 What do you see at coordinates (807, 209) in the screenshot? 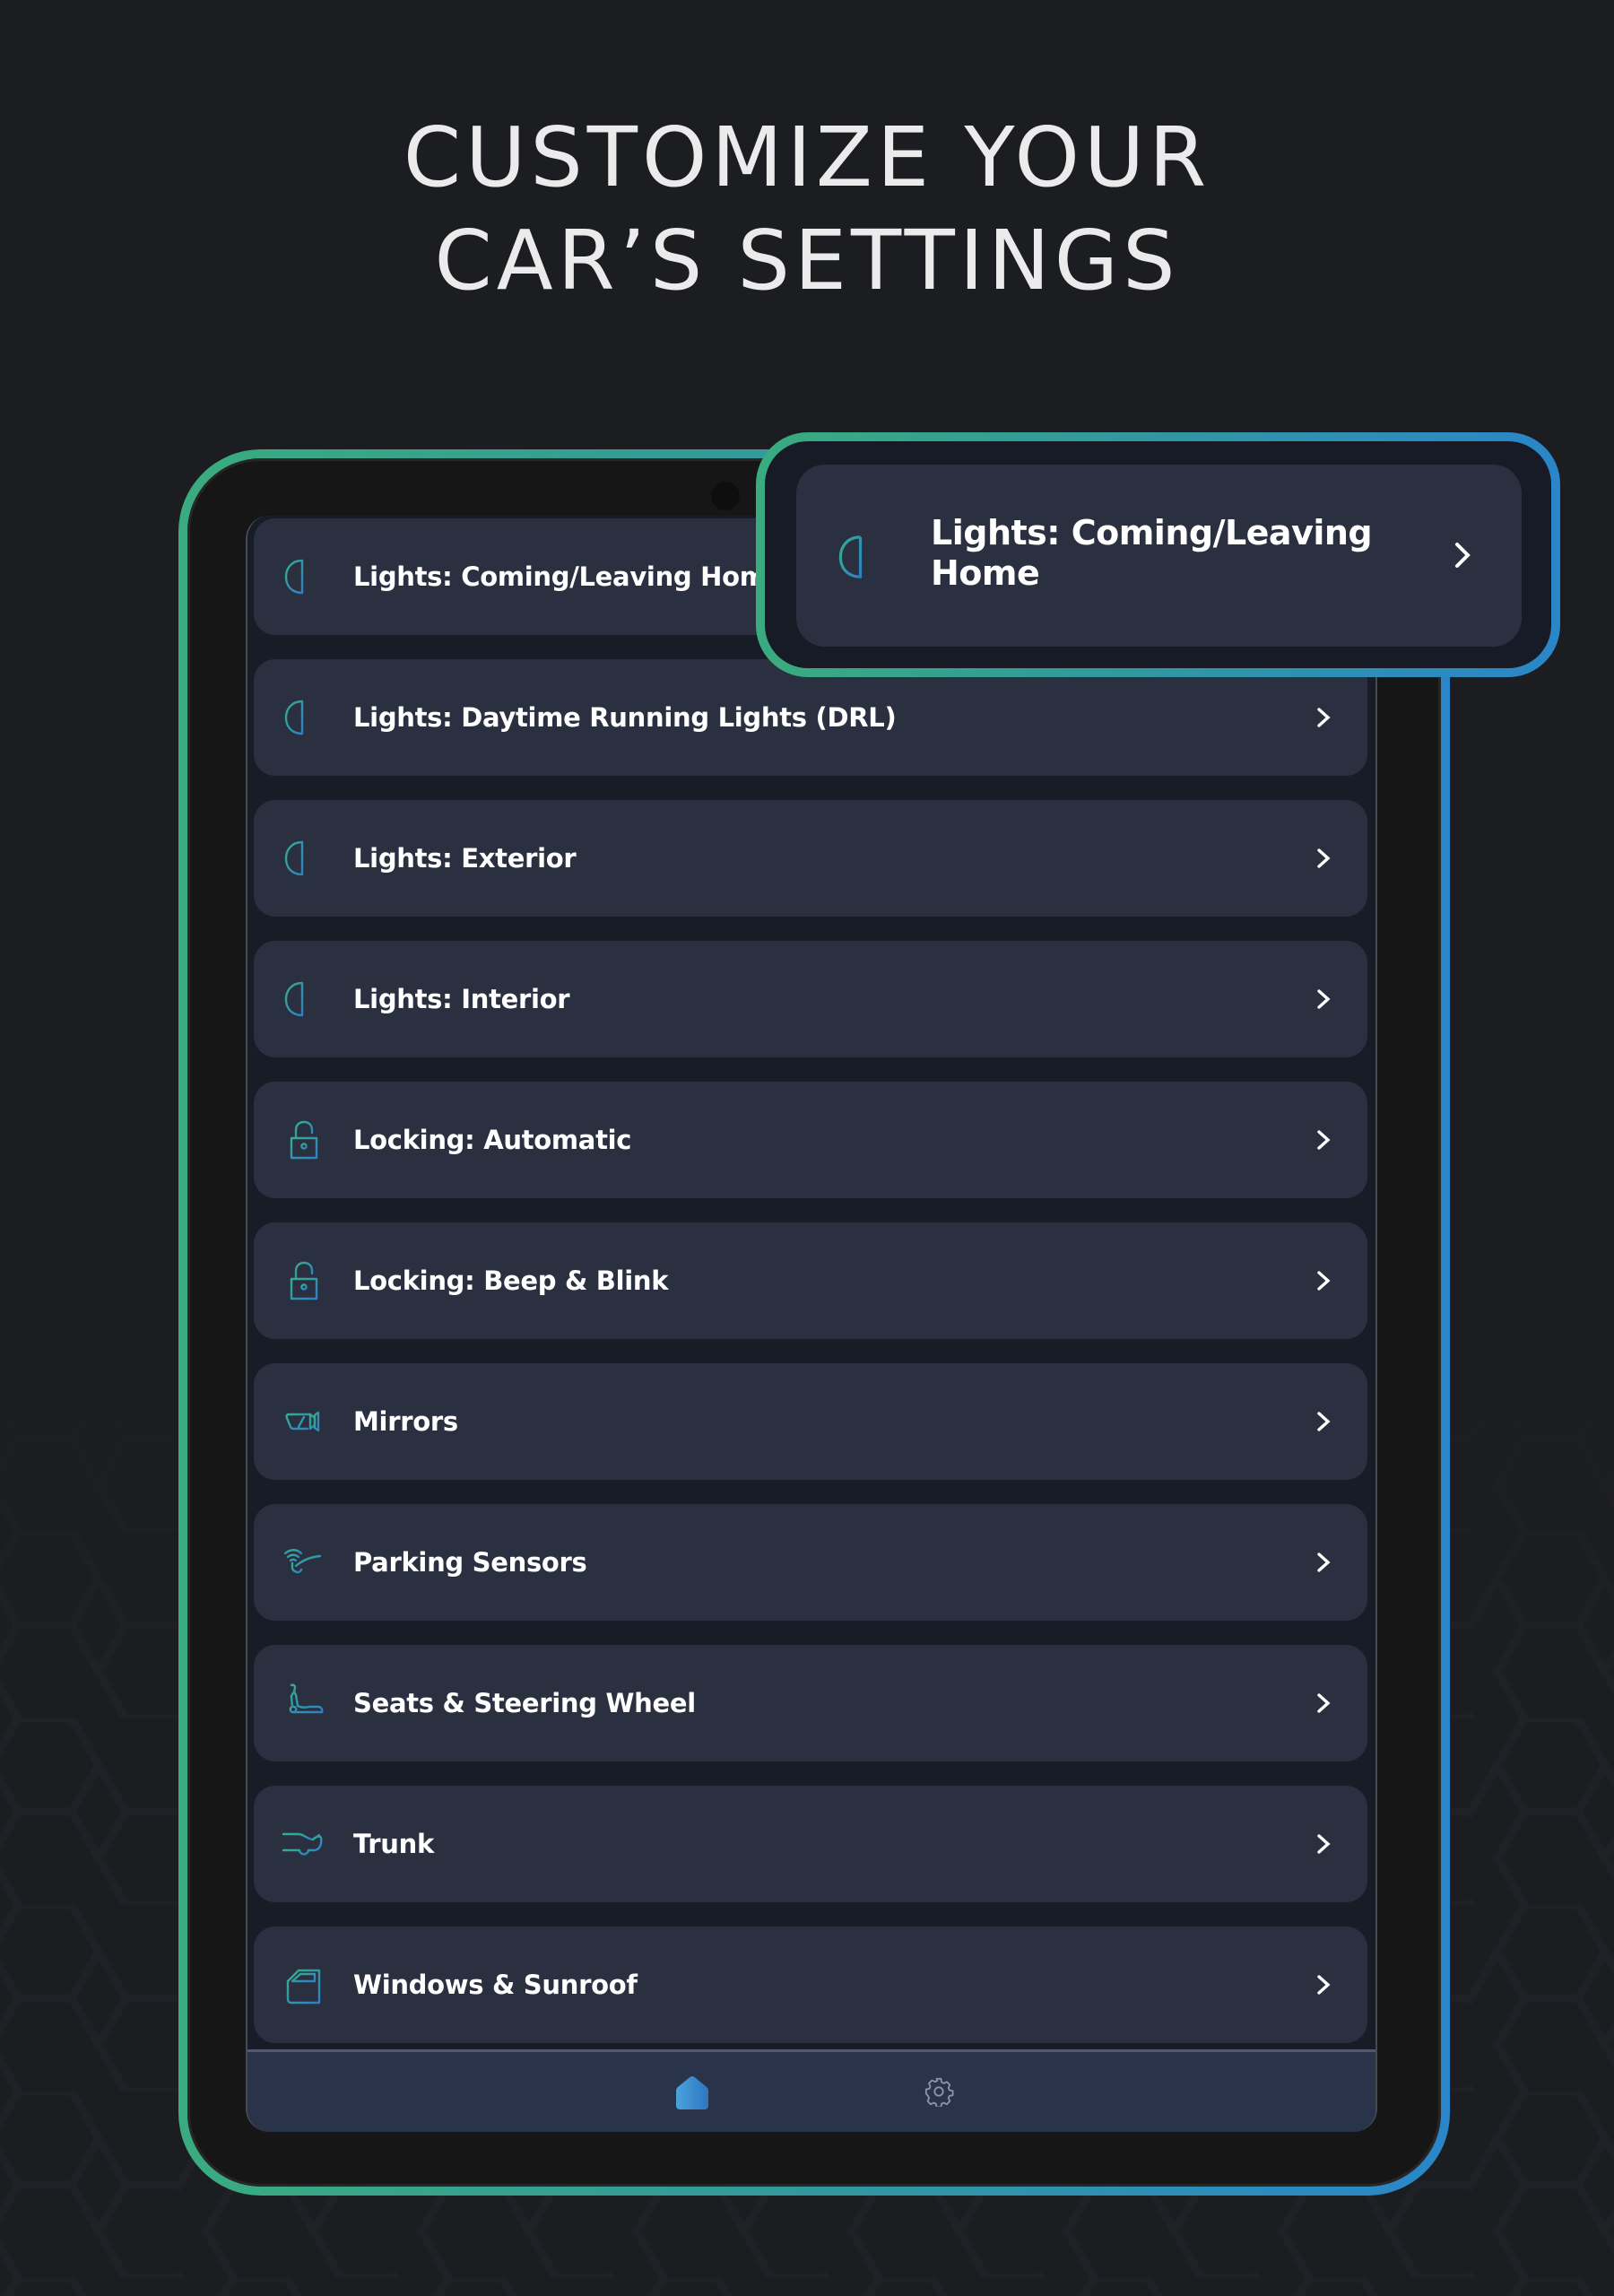
I see `page-headline: CUSTOMIZE YOUR CAR’S SETTINGS` at bounding box center [807, 209].